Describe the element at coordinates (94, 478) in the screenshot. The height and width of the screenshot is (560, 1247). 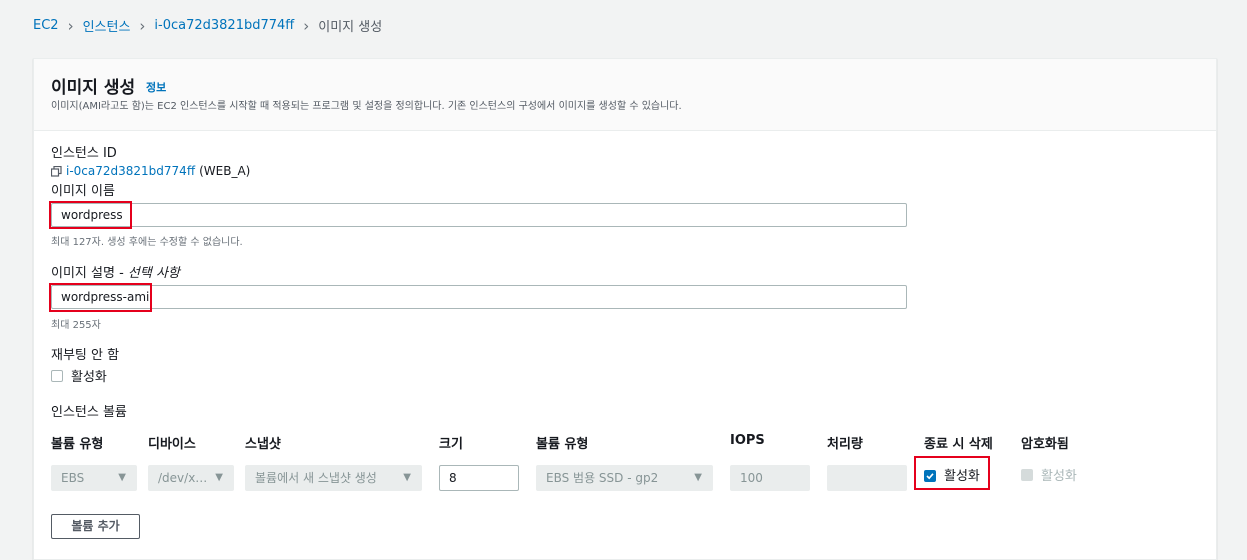
I see `volume-type-select: EBS ▼` at that location.